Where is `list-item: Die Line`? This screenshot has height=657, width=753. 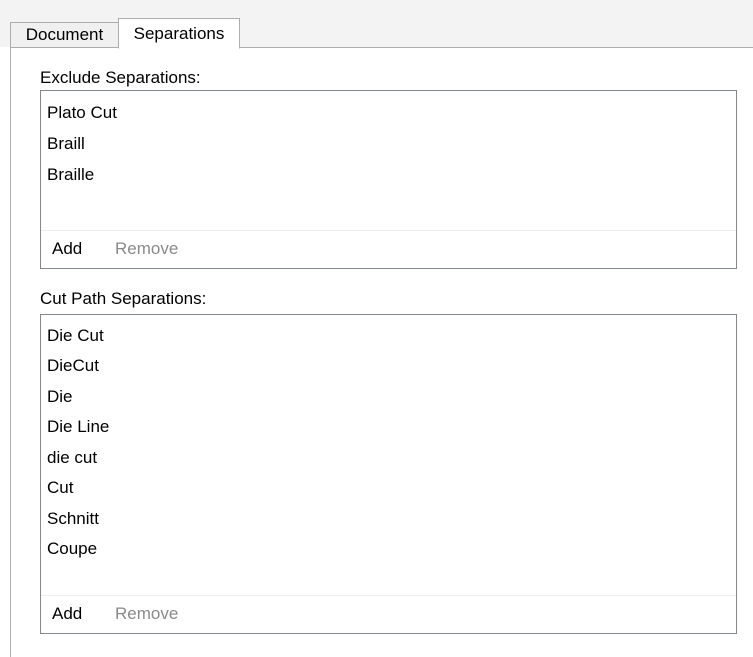
list-item: Die Line is located at coordinates (78, 427).